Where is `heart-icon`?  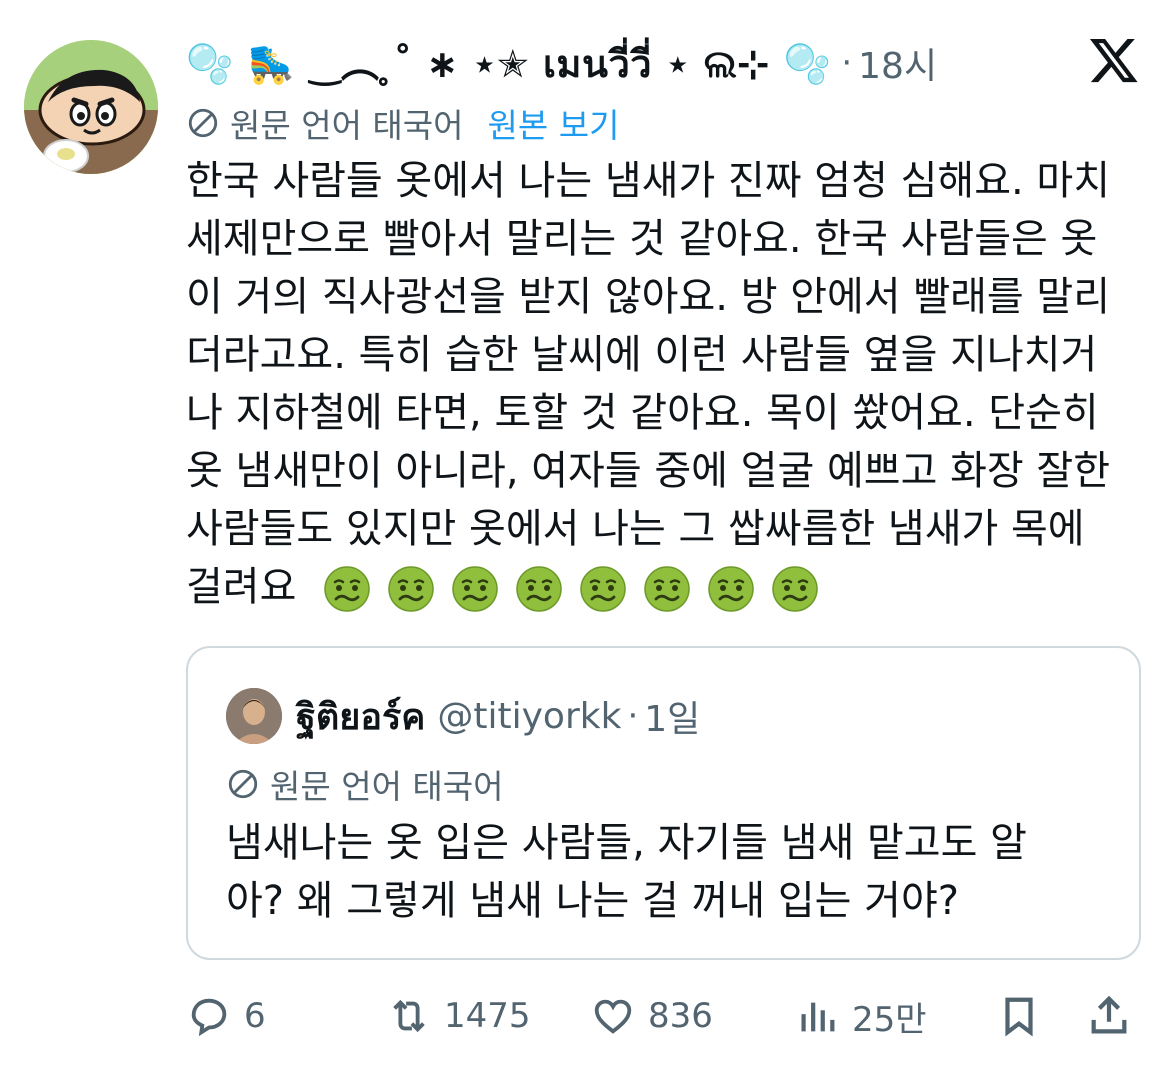
heart-icon is located at coordinates (613, 1016).